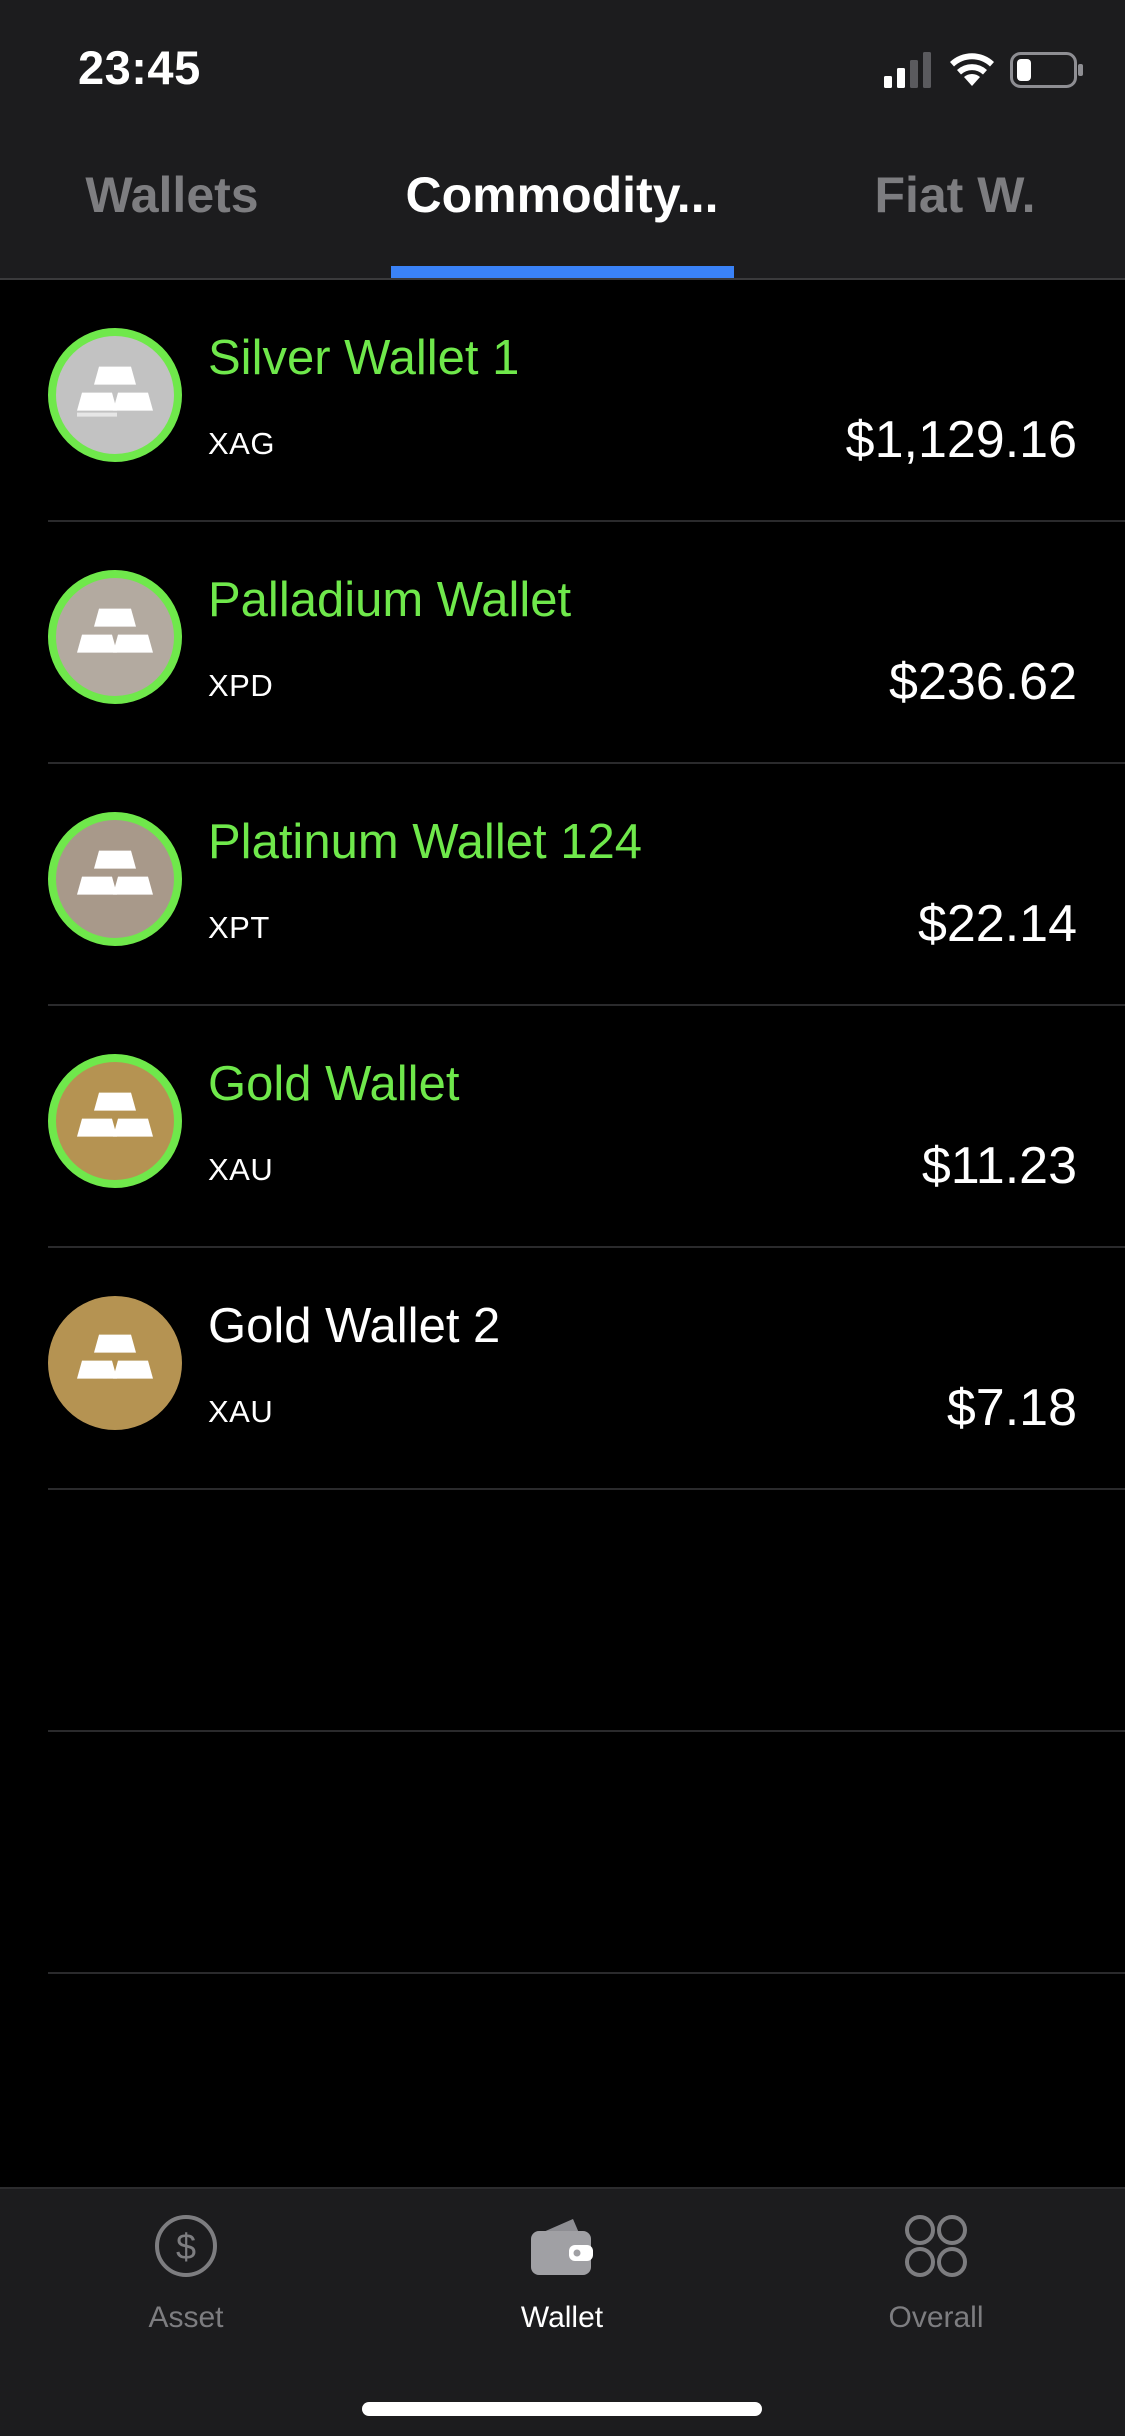 This screenshot has height=2436, width=1125. What do you see at coordinates (562, 2317) in the screenshot?
I see `tab-wallet-label: Wallet` at bounding box center [562, 2317].